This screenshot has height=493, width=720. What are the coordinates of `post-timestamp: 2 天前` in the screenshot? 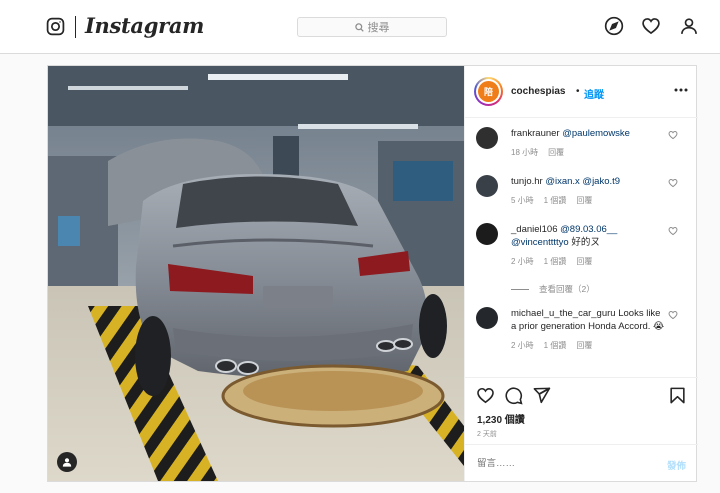 It's located at (487, 434).